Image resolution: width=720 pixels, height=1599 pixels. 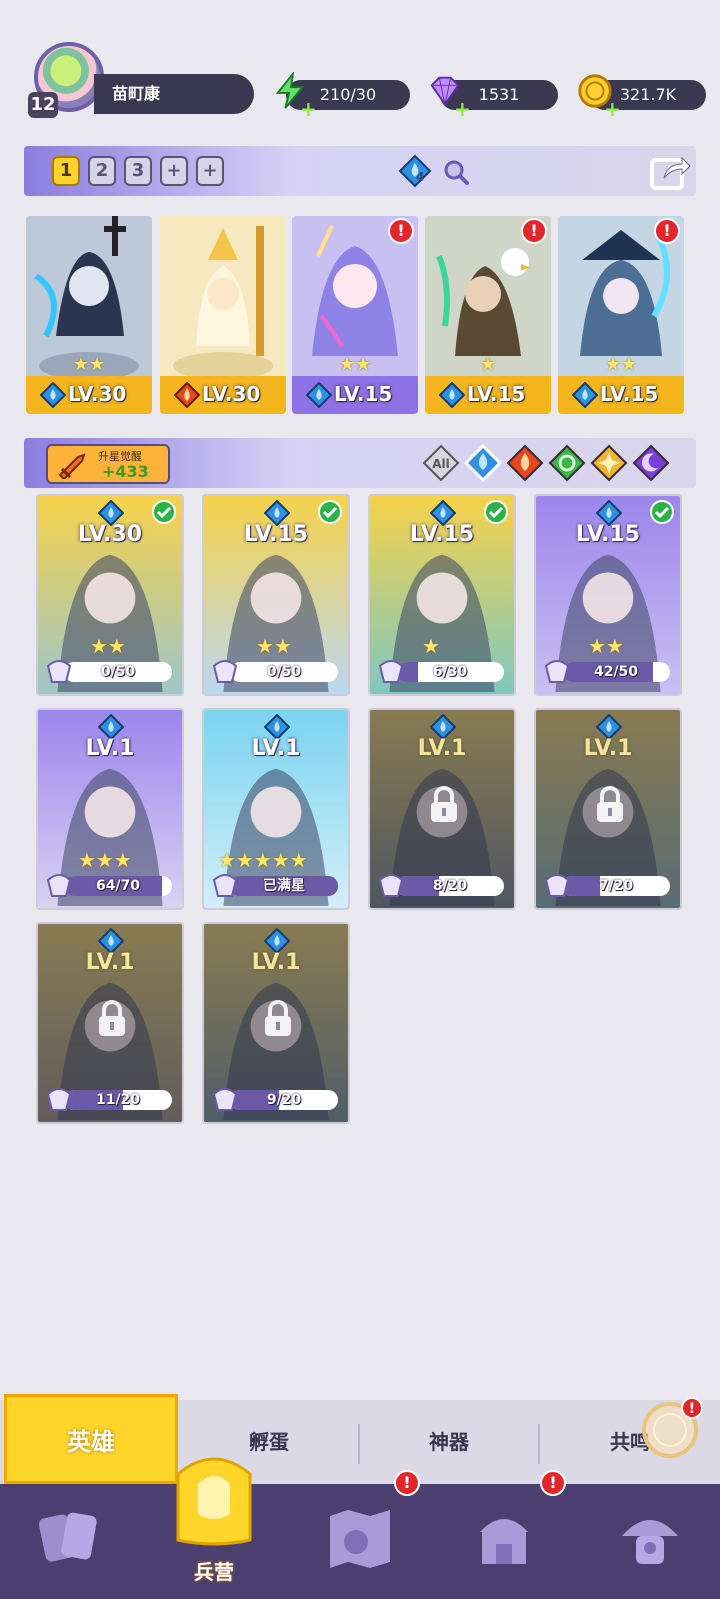 I want to click on nav-map: !, so click(x=360, y=1534).